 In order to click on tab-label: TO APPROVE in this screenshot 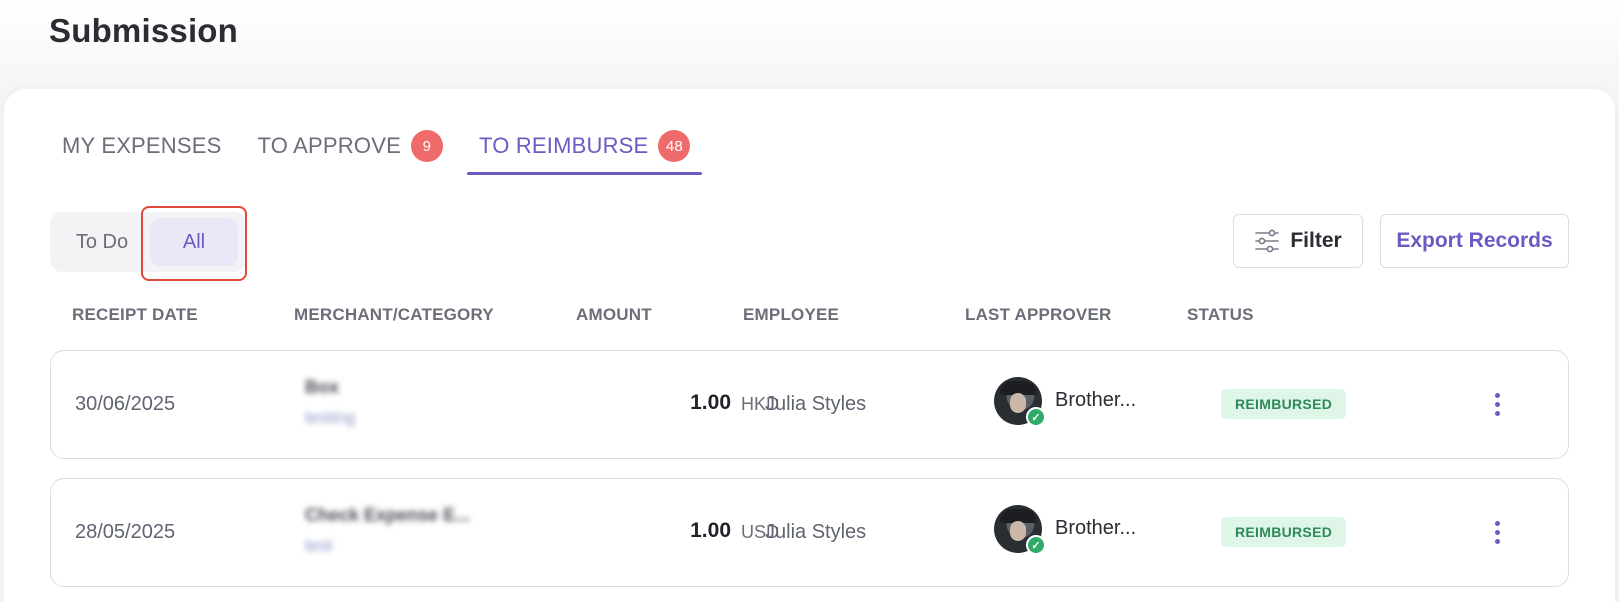, I will do `click(329, 145)`.